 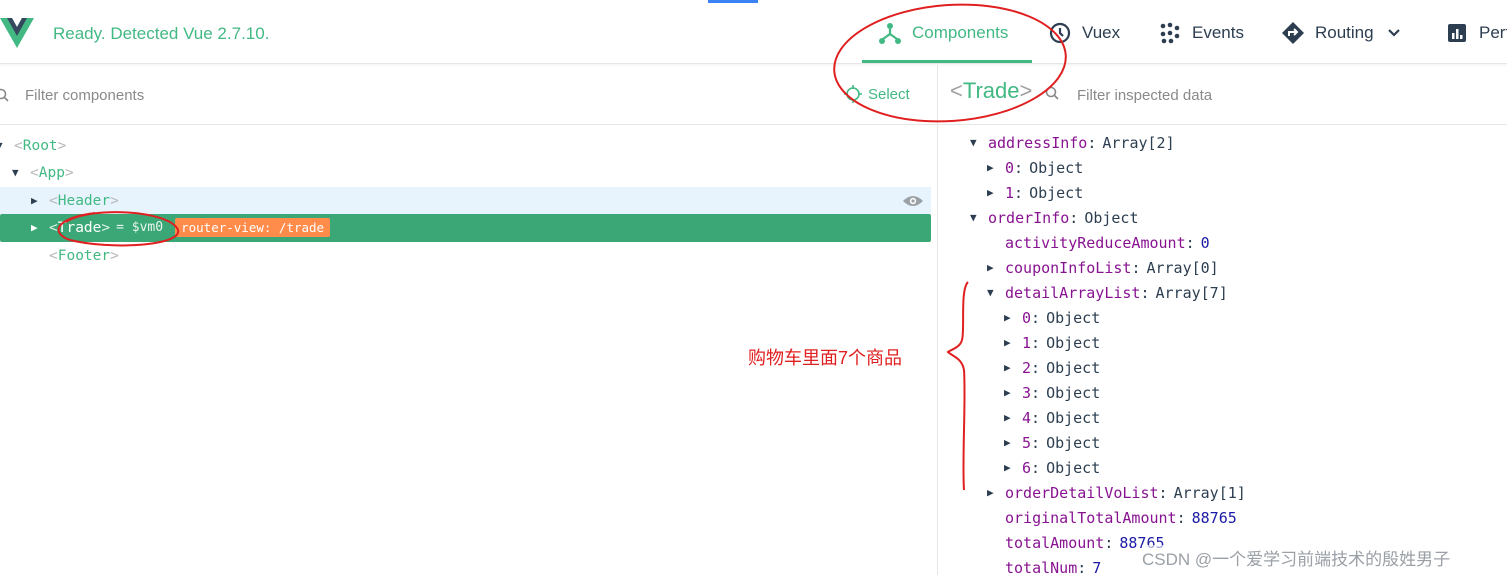 I want to click on performance-icon, so click(x=1457, y=33).